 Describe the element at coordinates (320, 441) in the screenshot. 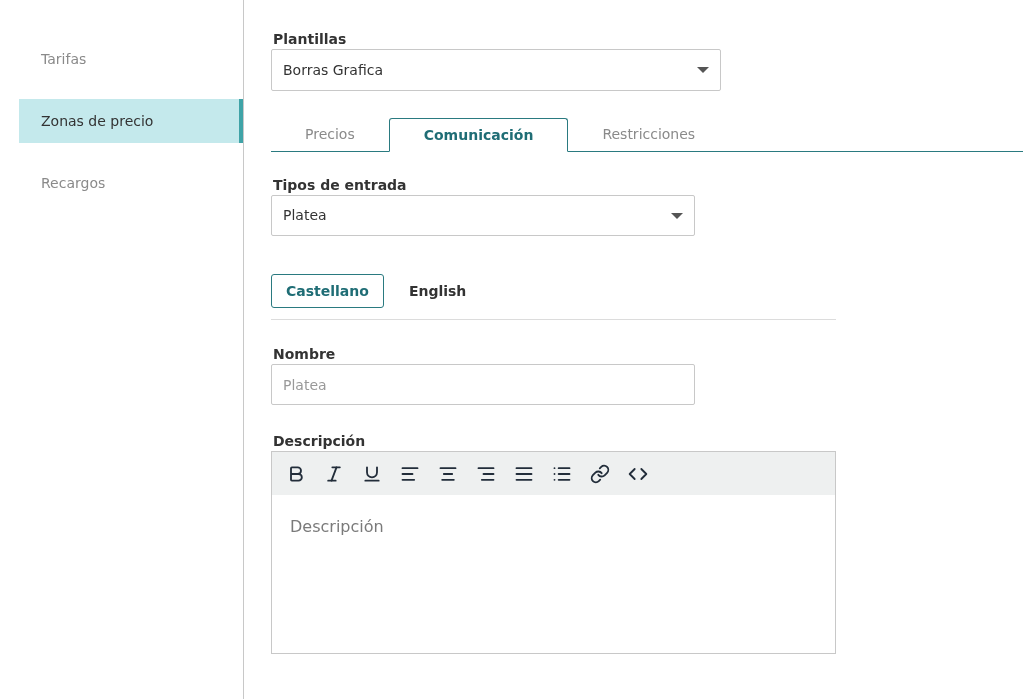

I see `field-label: Descripción` at that location.